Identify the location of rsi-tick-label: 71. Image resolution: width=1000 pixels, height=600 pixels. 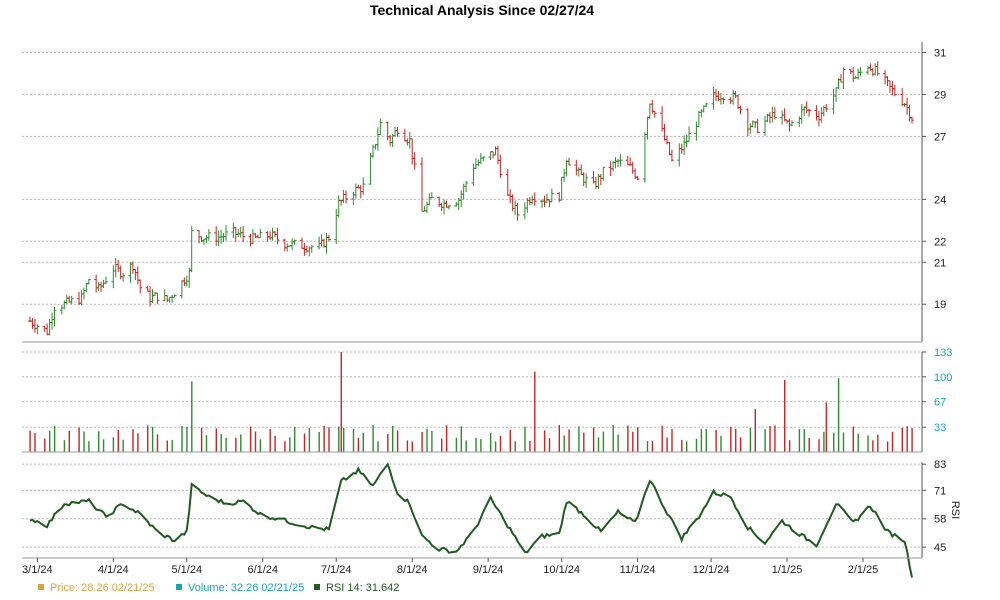
(940, 491).